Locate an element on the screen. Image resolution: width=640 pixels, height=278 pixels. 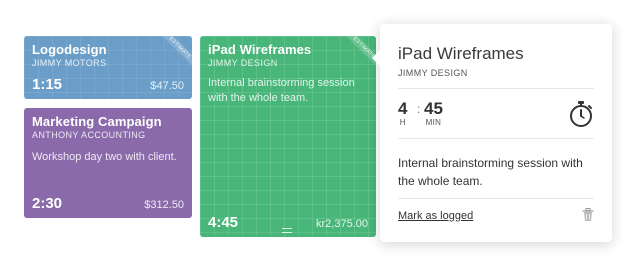
minutes-value: 45 is located at coordinates (433, 108).